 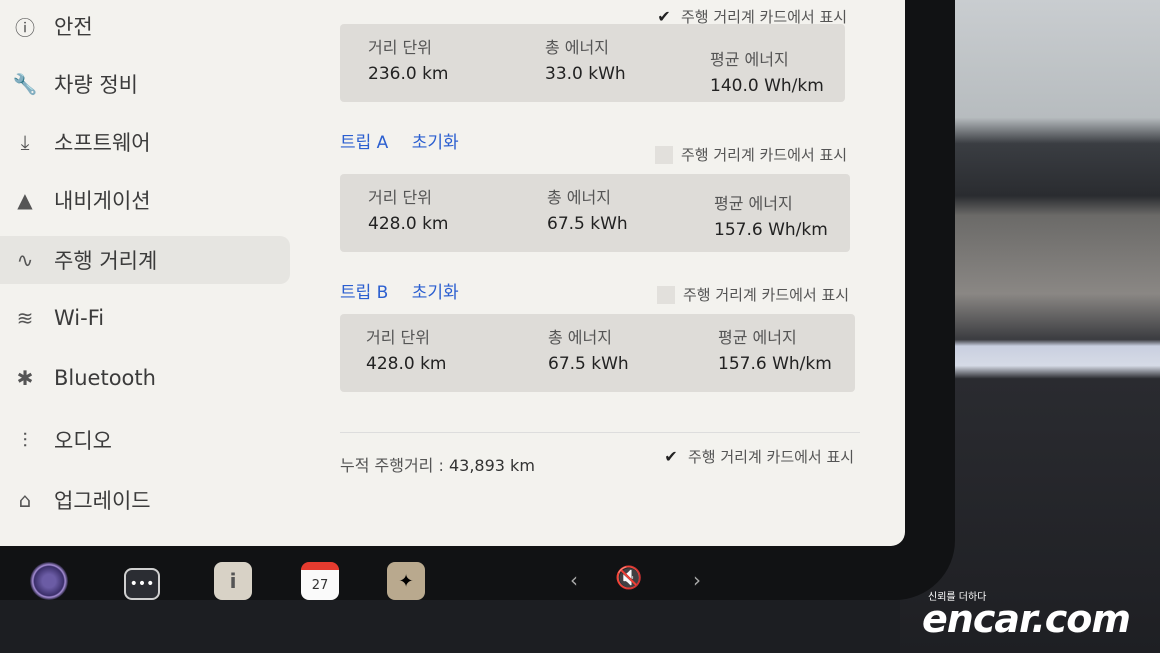 I want to click on calendar-app-icon: 27, so click(x=320, y=581).